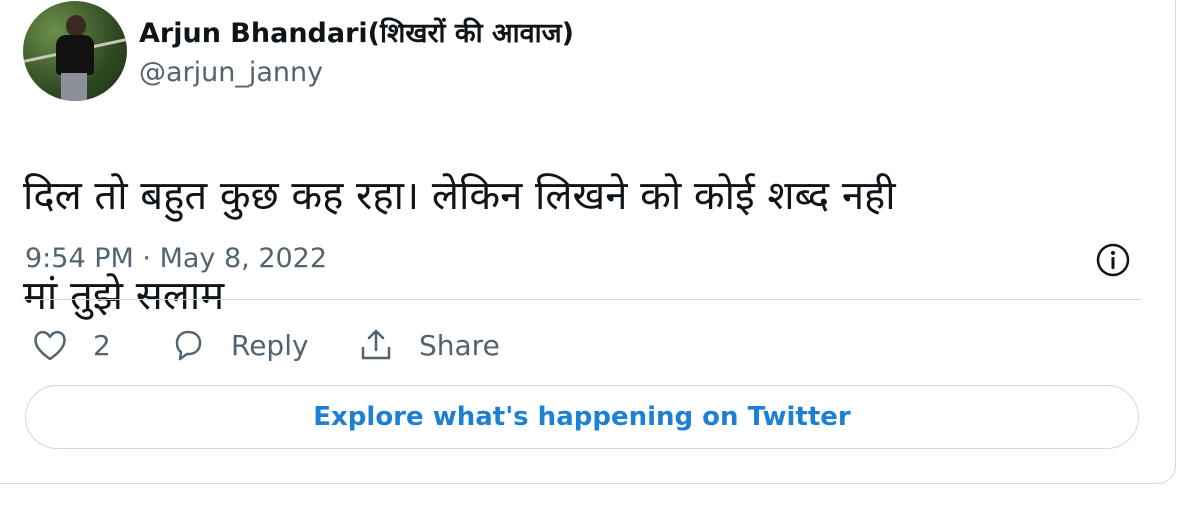 Image resolution: width=1200 pixels, height=506 pixels. Describe the element at coordinates (1113, 260) in the screenshot. I see `info-icon` at that location.